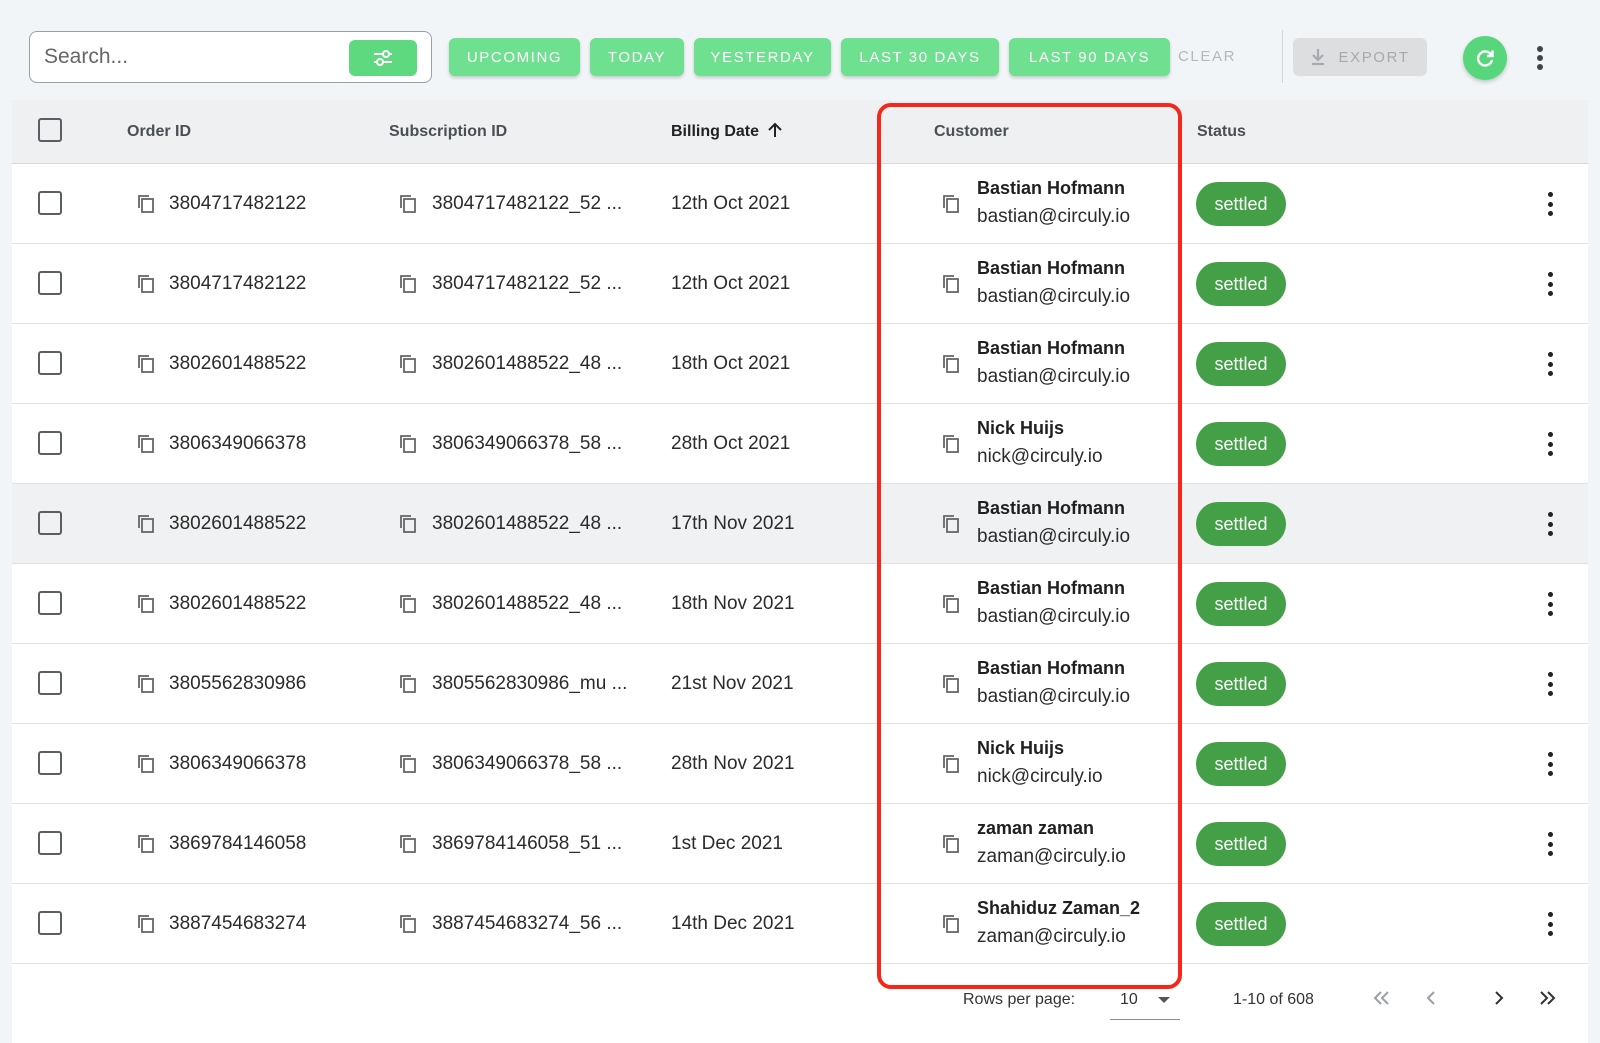 This screenshot has width=1600, height=1043. I want to click on billing-date: 12th Oct 2021, so click(731, 283).